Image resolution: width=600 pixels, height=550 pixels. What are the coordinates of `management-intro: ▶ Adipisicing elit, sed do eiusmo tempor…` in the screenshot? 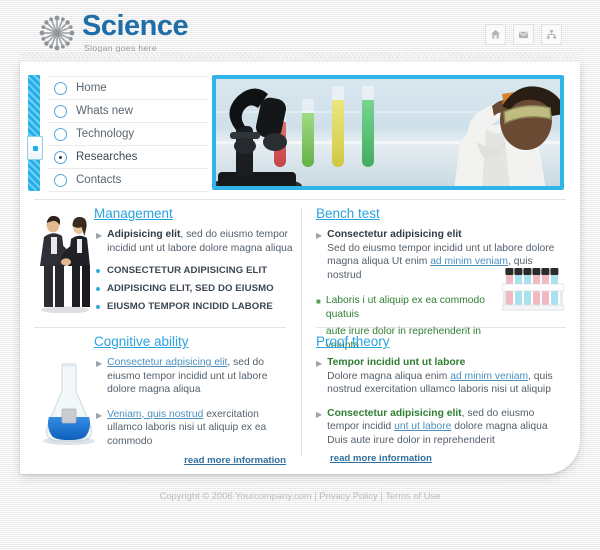 It's located at (196, 241).